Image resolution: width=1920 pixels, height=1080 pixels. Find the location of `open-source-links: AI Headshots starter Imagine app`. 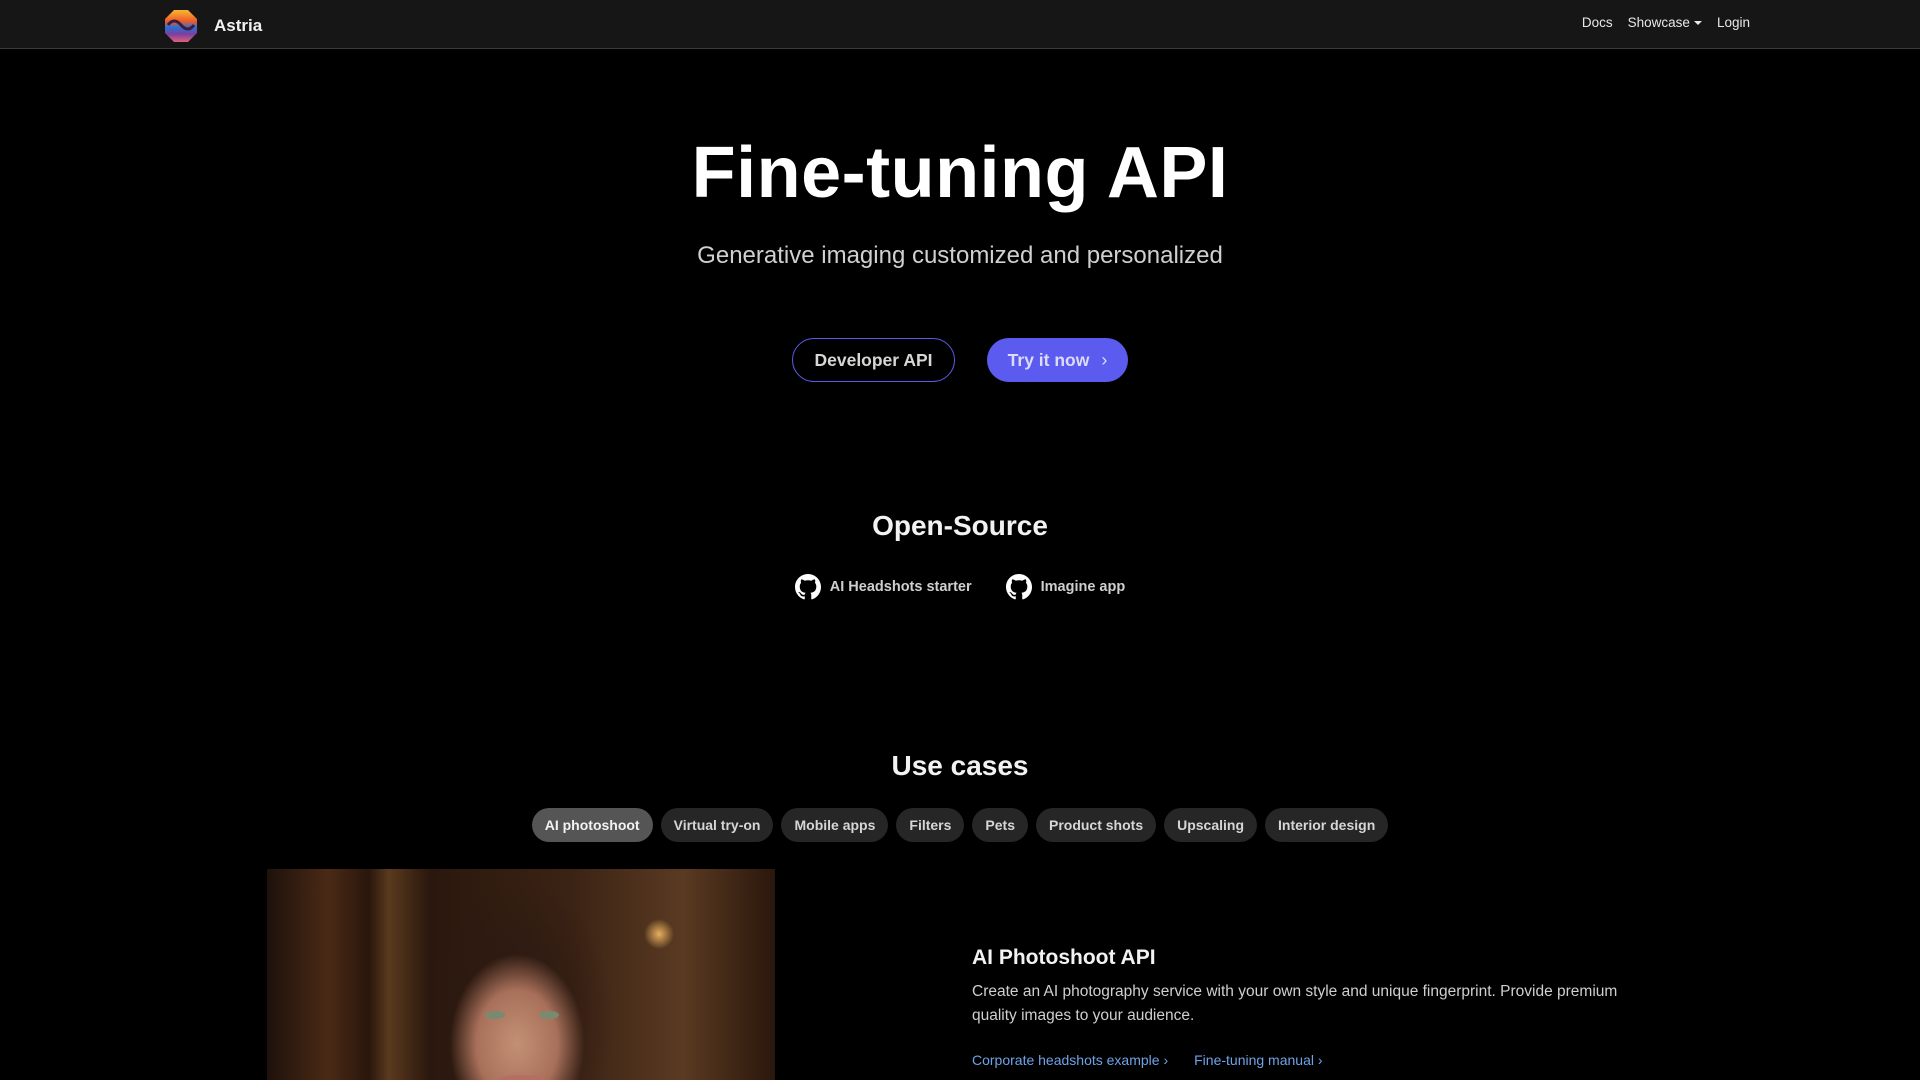

open-source-links: AI Headshots starter Imagine app is located at coordinates (960, 587).